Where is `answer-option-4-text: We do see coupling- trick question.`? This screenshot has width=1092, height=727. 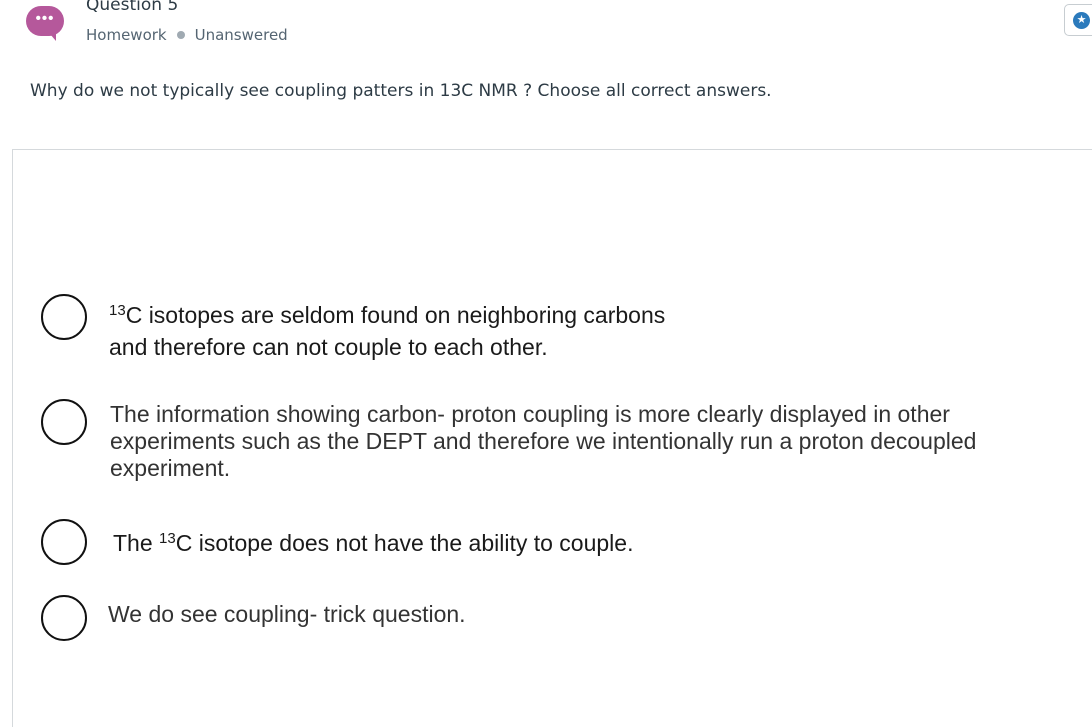 answer-option-4-text: We do see coupling- trick question. is located at coordinates (287, 614).